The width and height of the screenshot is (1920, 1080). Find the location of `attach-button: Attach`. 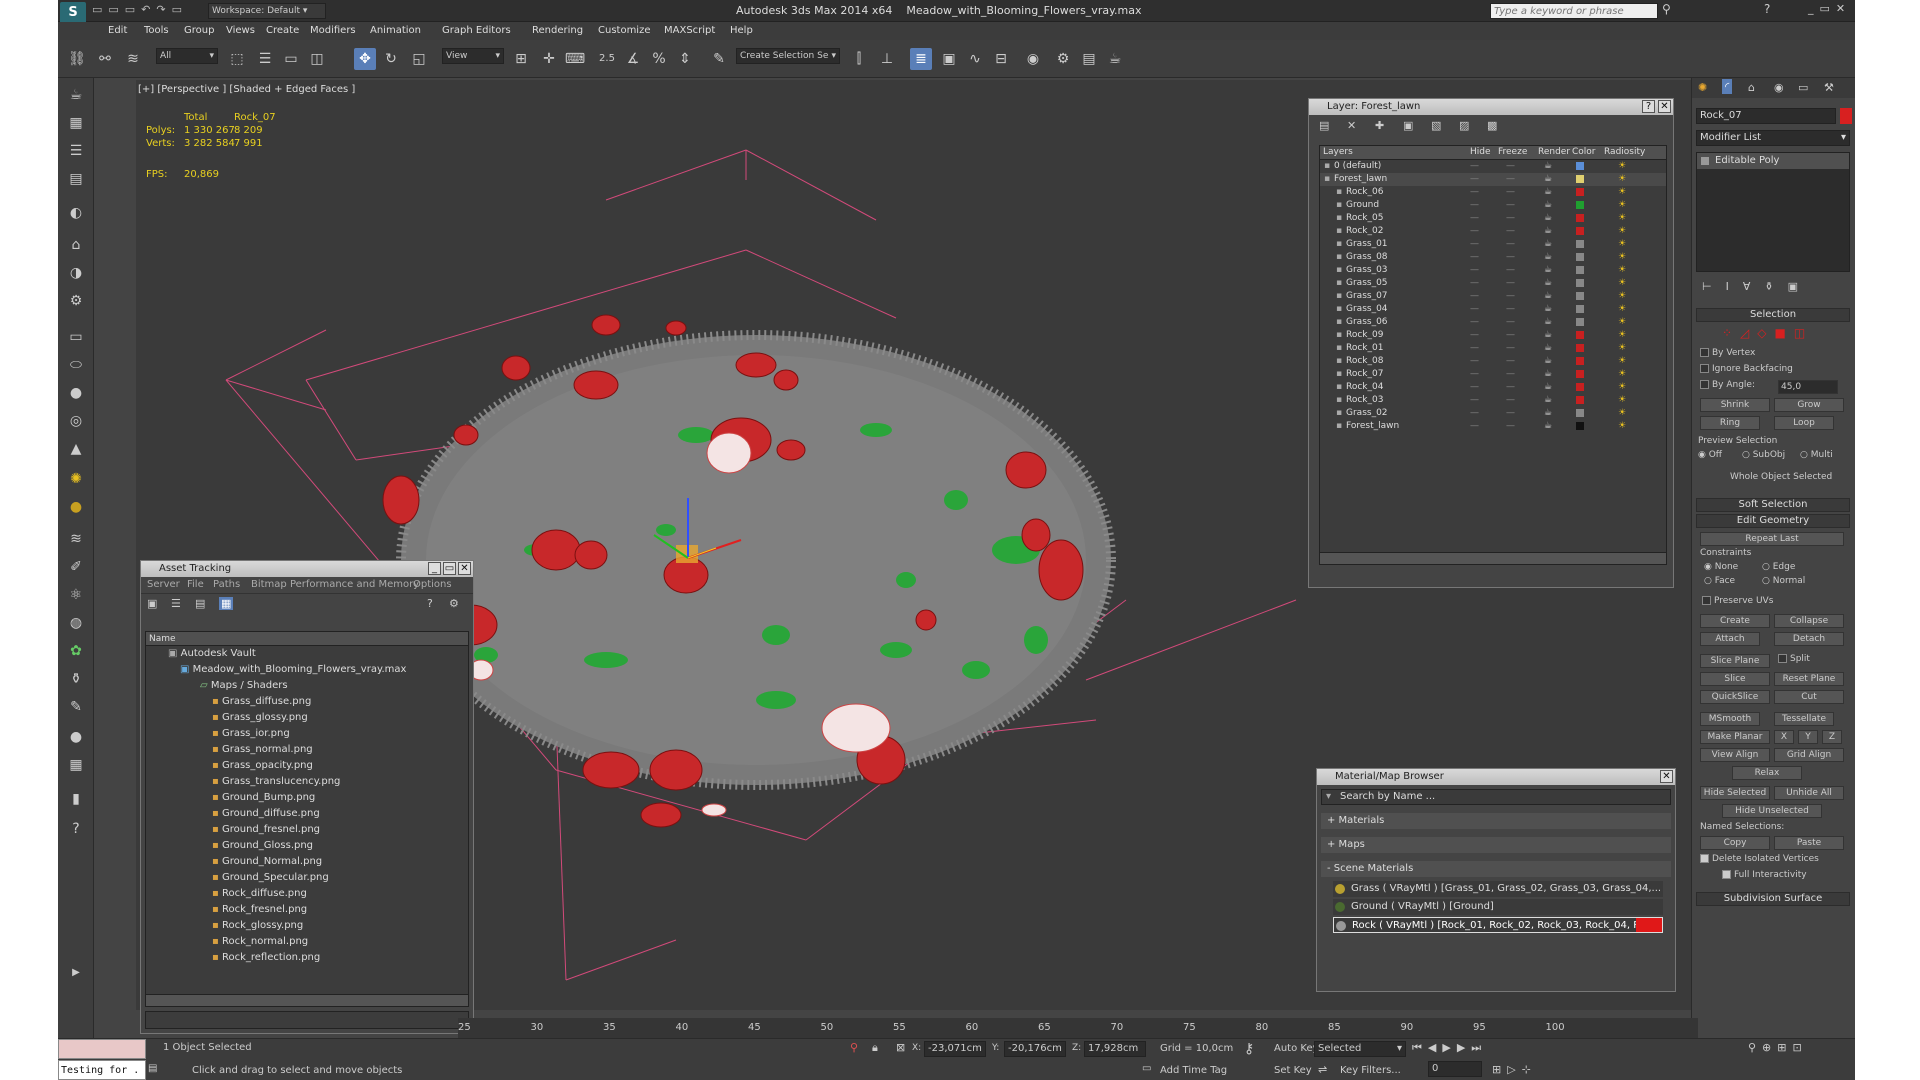

attach-button: Attach is located at coordinates (1730, 639).